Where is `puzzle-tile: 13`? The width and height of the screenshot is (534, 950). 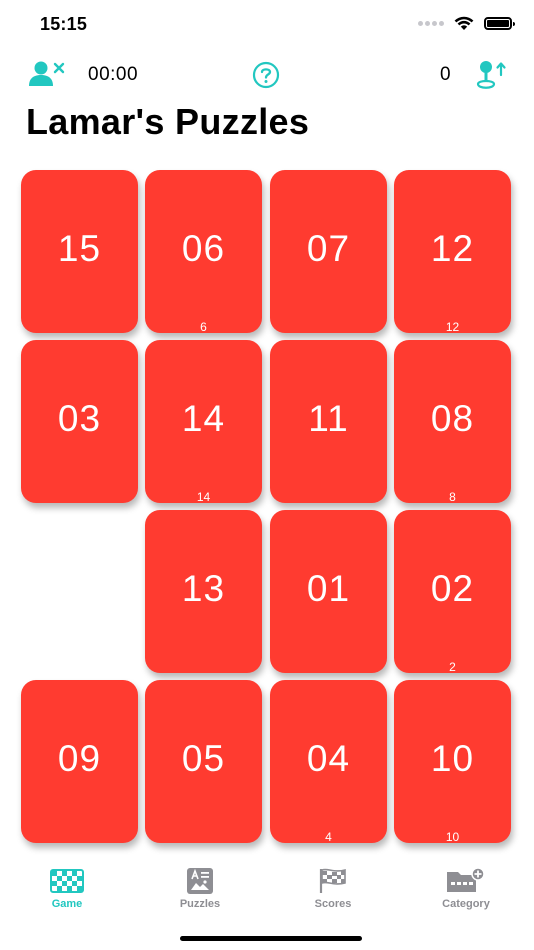 puzzle-tile: 13 is located at coordinates (203, 591).